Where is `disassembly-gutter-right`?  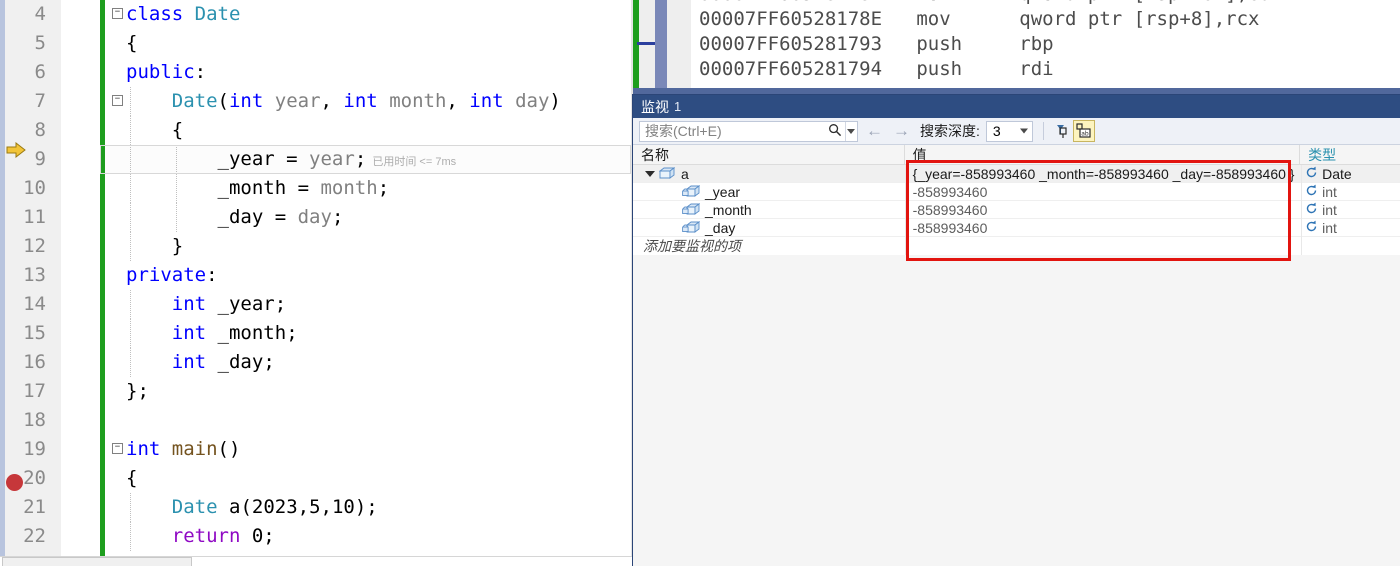 disassembly-gutter-right is located at coordinates (679, 47).